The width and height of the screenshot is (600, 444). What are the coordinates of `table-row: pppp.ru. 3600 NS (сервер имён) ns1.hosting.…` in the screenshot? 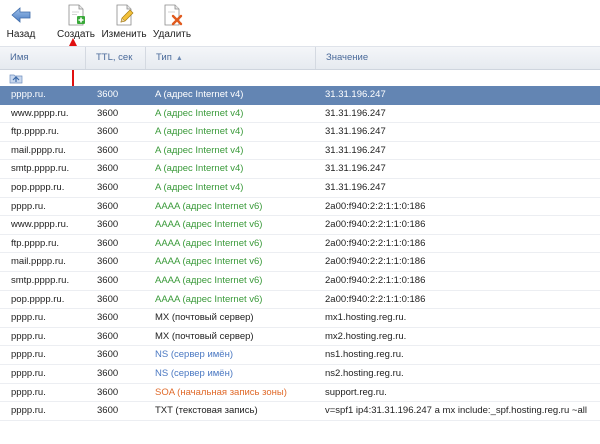 It's located at (300, 355).